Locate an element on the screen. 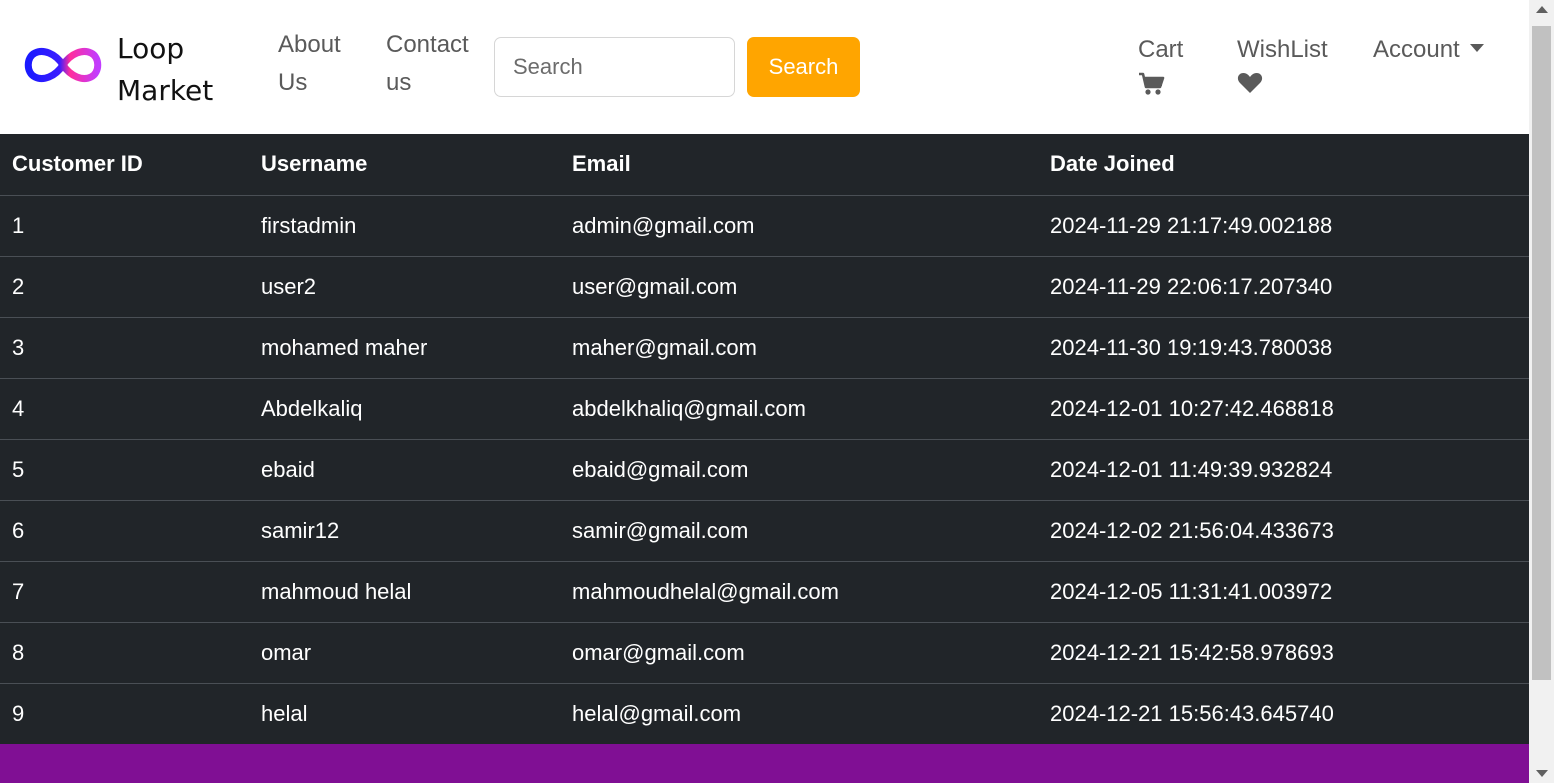  cell-customer-id: 7 is located at coordinates (124, 592).